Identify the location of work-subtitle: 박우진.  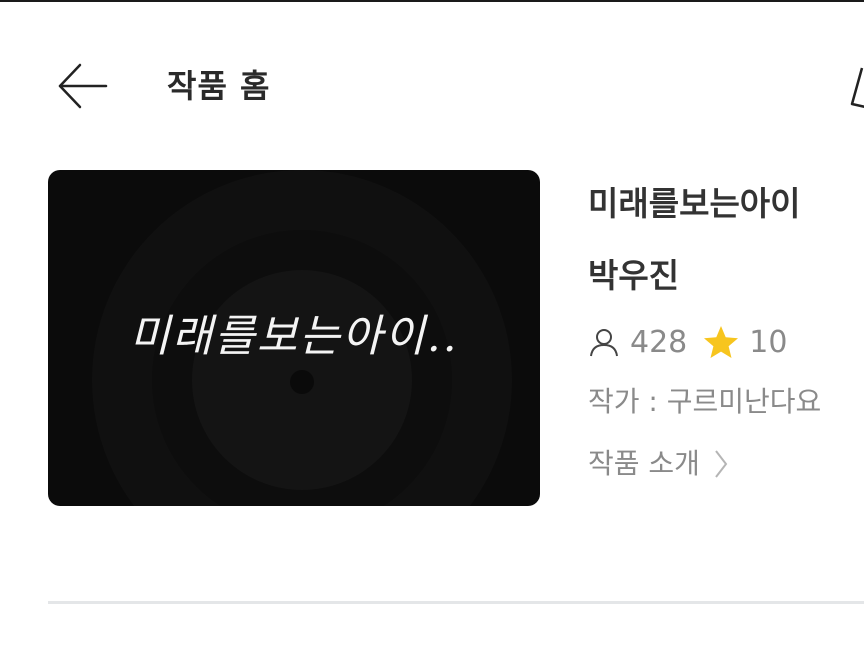
(634, 275).